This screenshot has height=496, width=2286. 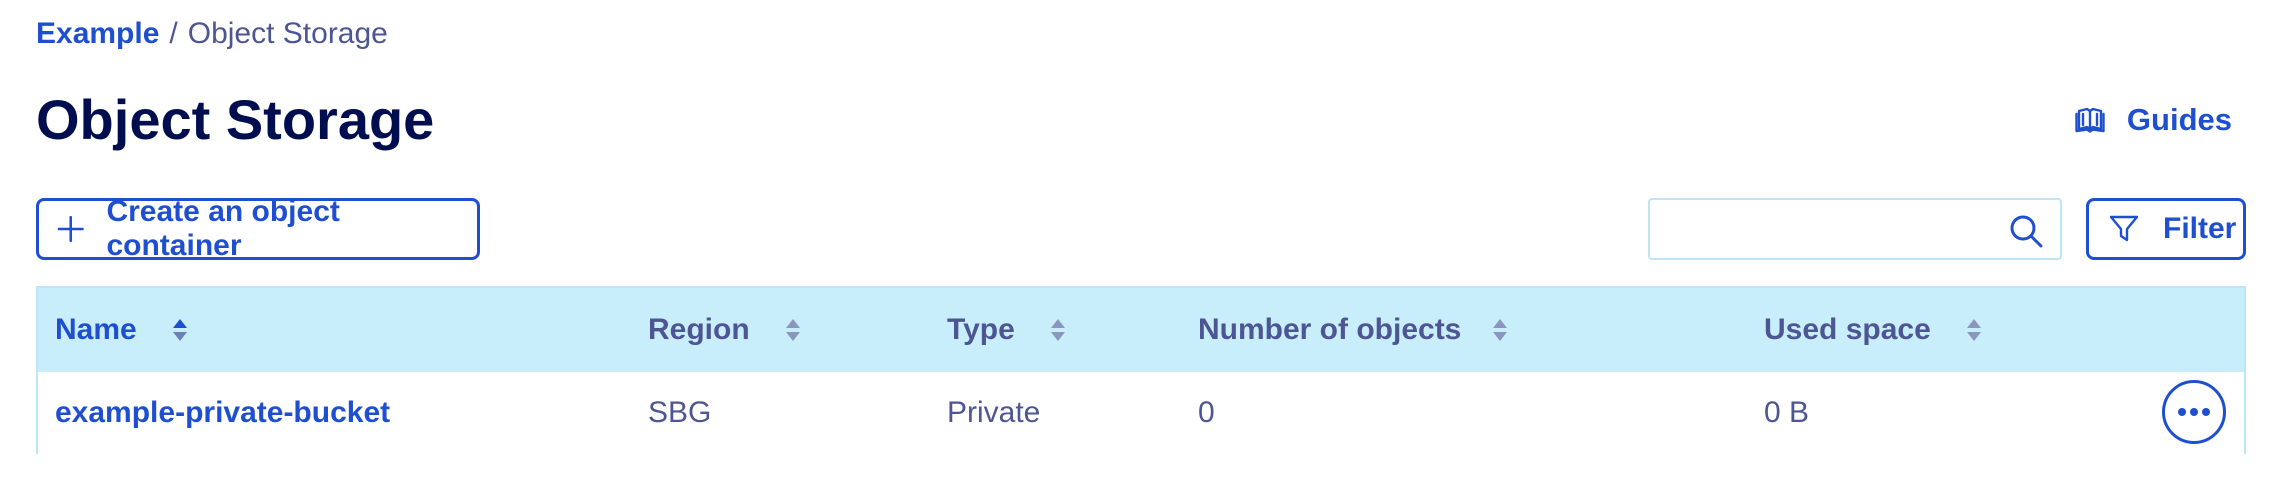 I want to click on container-name-link: example-private-bucket, so click(x=222, y=413).